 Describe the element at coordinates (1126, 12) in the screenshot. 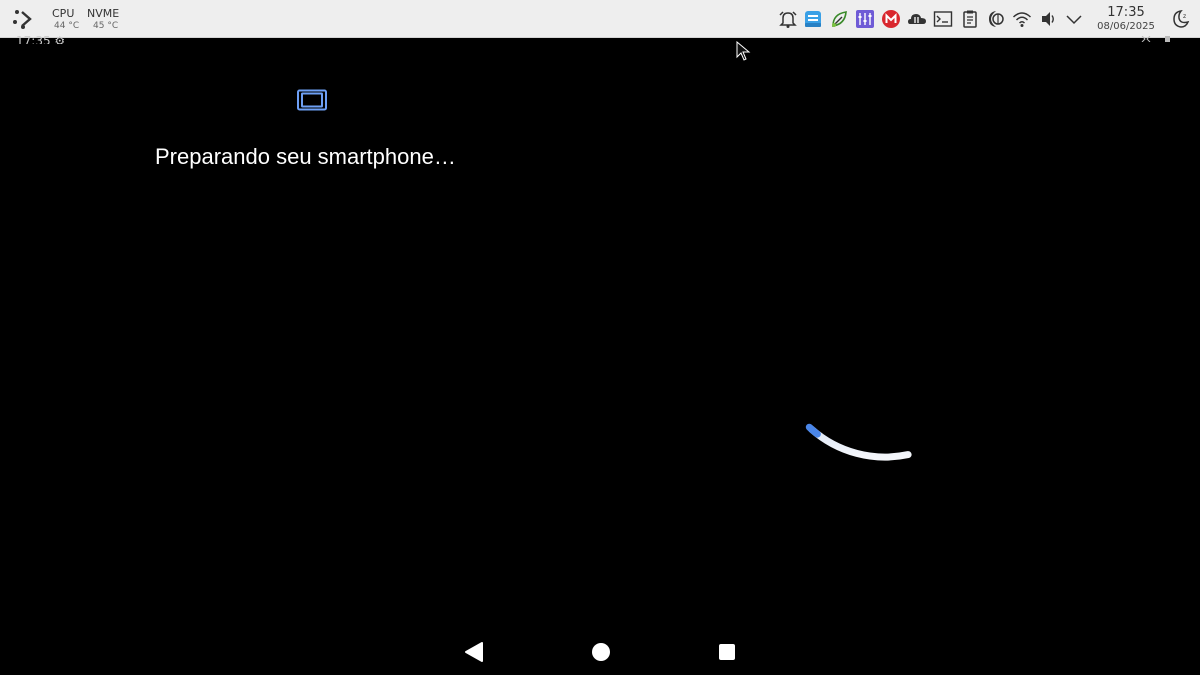

I see `clock-time: 17:35` at that location.